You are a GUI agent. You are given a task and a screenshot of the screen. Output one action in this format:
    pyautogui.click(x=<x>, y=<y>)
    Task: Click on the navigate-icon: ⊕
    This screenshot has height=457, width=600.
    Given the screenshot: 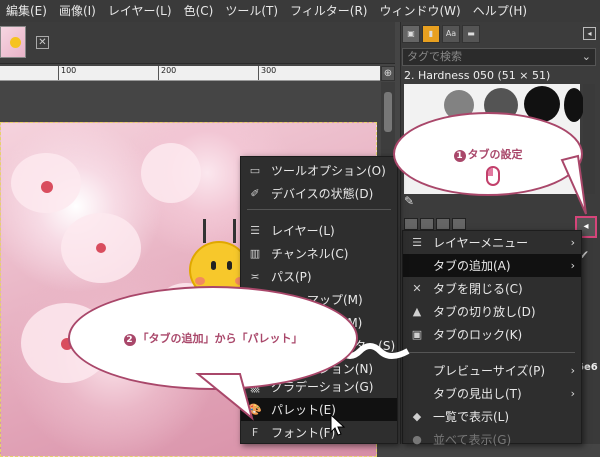 What is the action you would take?
    pyautogui.click(x=388, y=73)
    